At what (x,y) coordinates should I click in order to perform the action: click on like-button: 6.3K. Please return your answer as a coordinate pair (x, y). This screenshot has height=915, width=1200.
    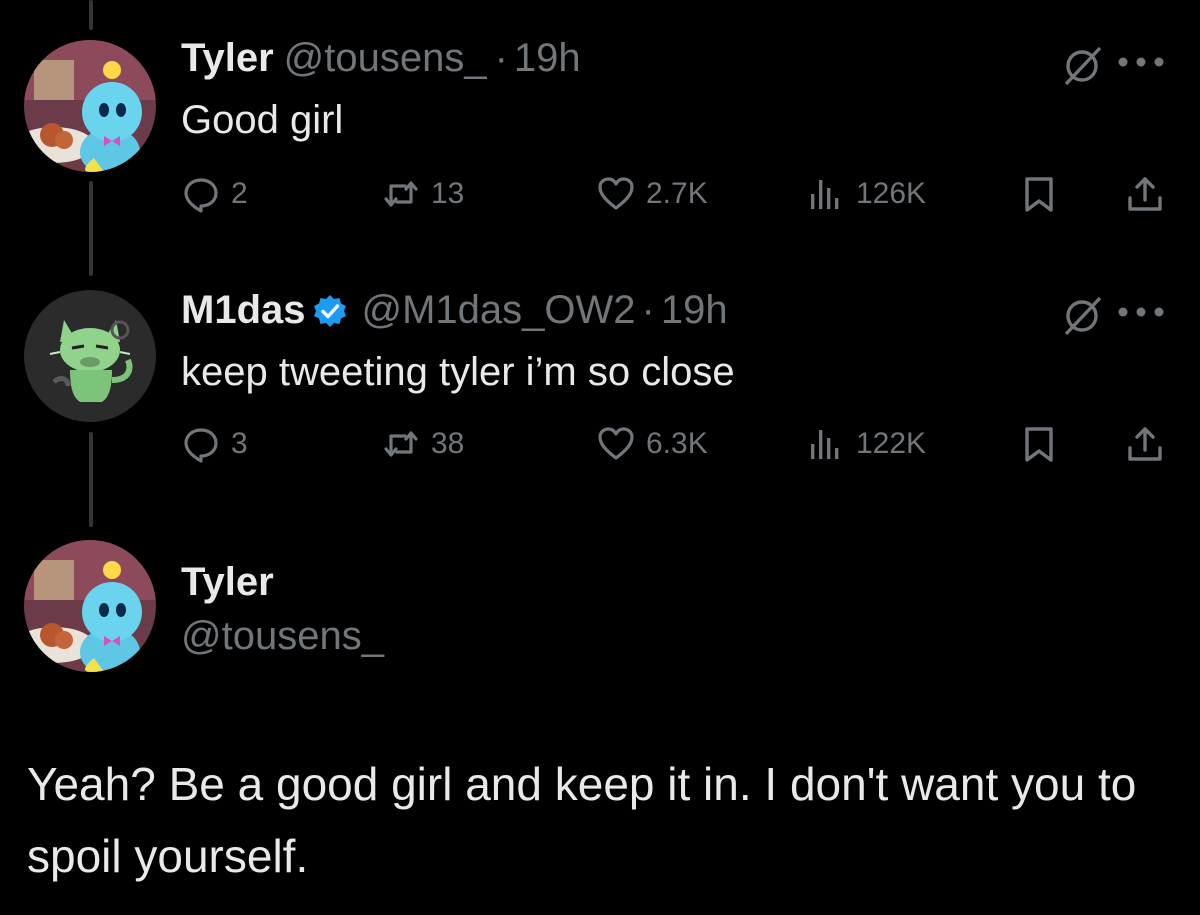
    Looking at the image, I should click on (652, 444).